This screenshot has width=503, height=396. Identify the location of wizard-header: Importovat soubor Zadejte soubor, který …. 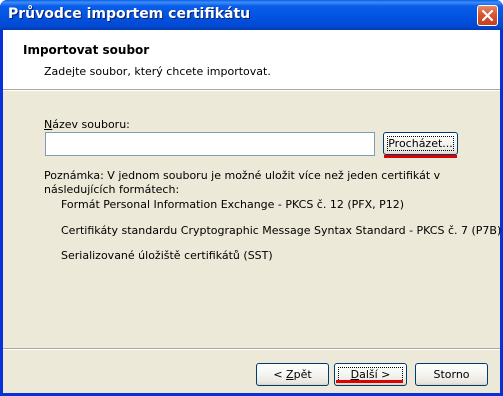
(251, 59).